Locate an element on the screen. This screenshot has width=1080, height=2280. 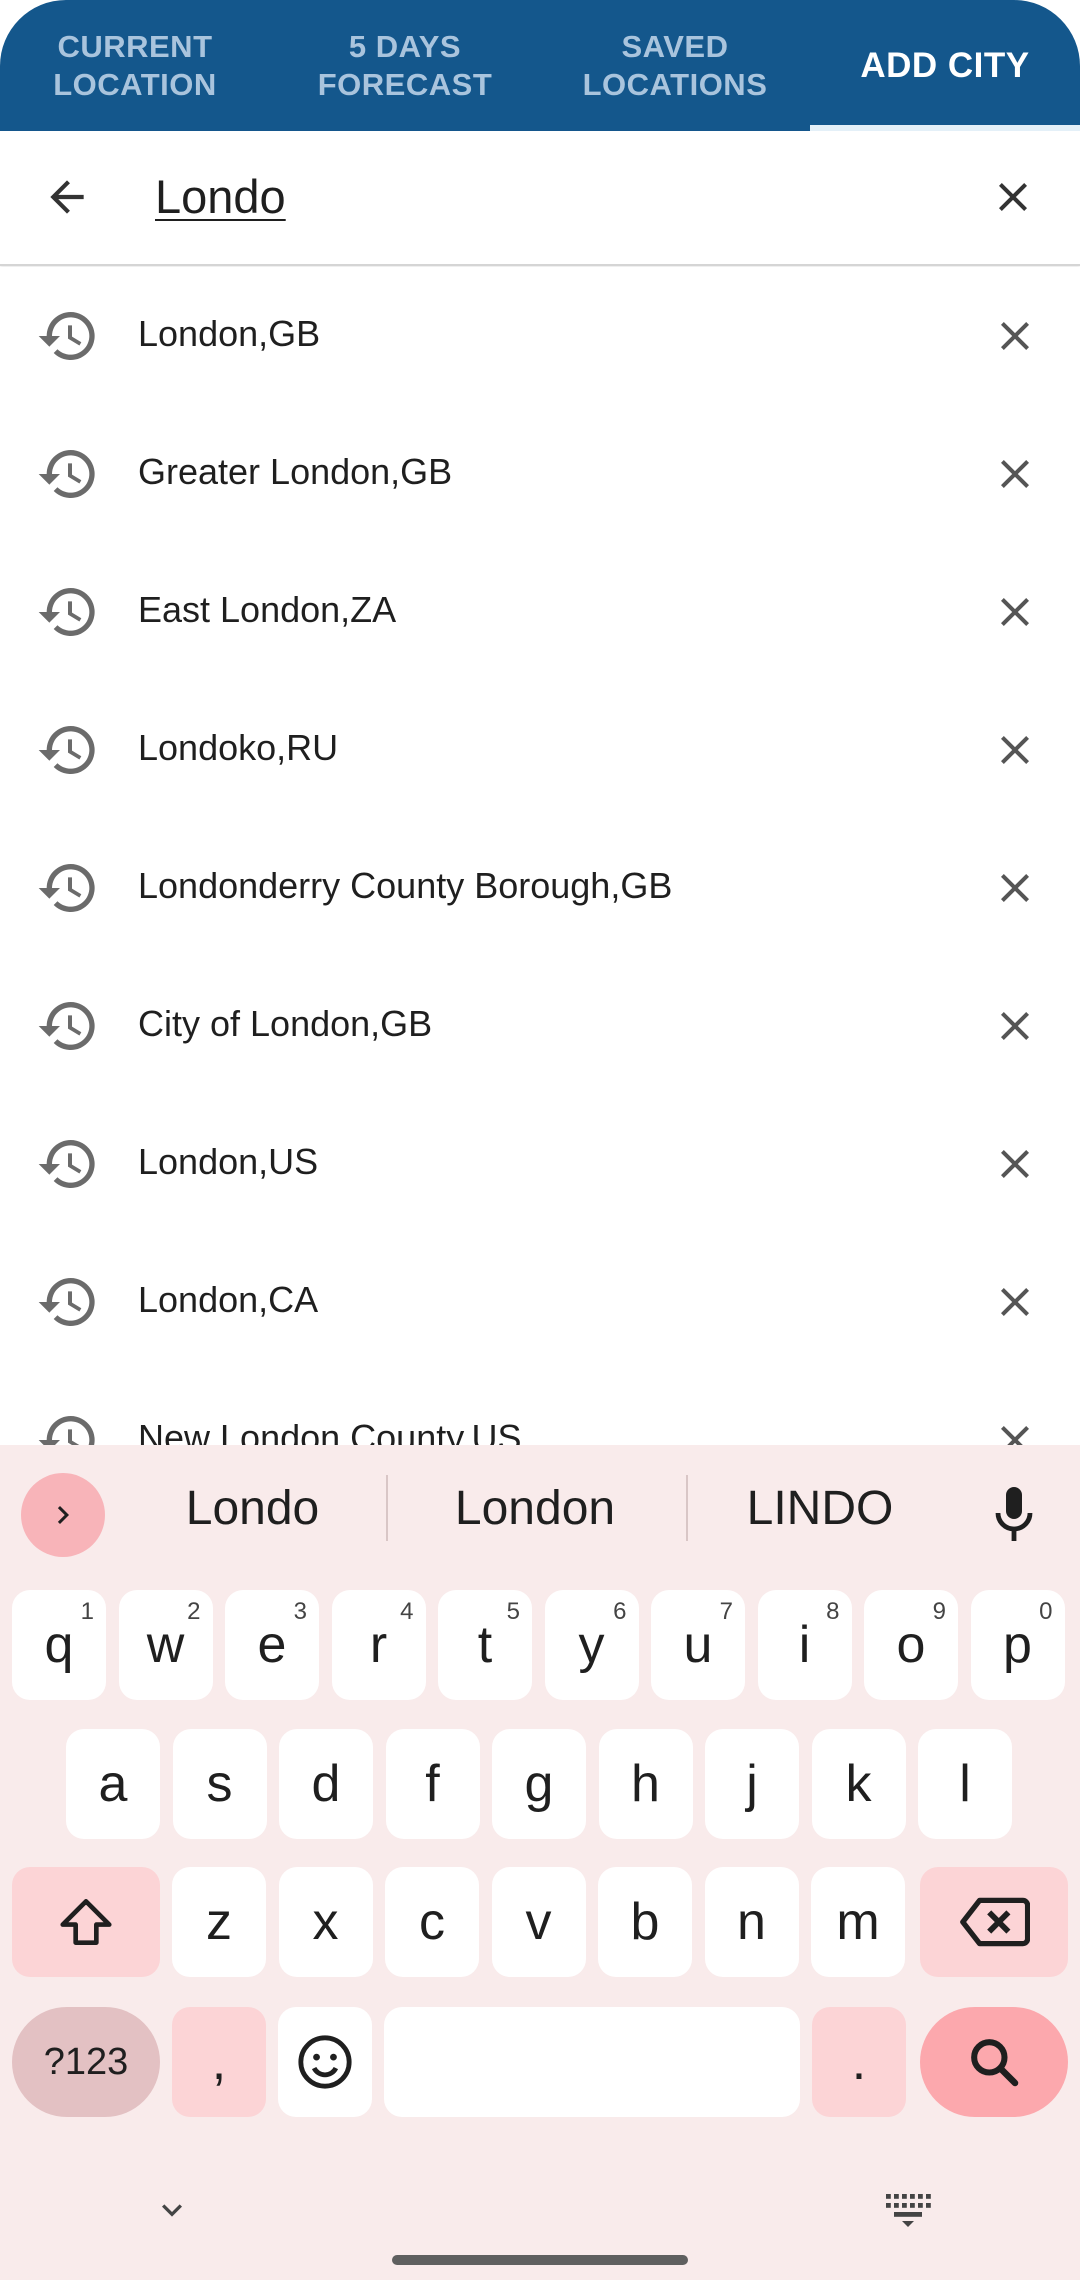
key-y: y6 is located at coordinates (591, 1645).